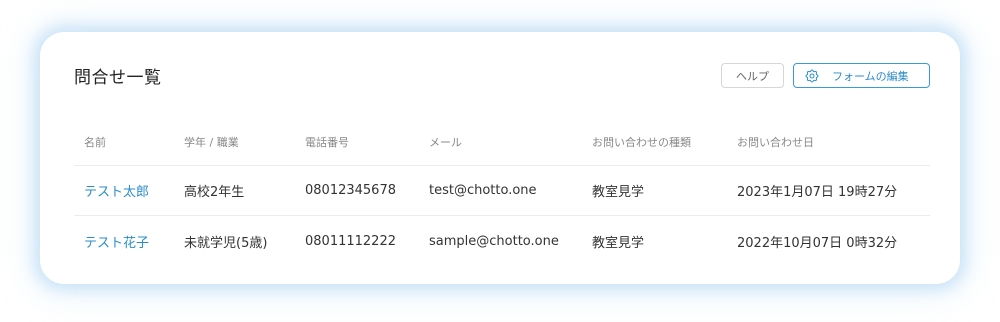  I want to click on edit-form-label: フォームの編集, so click(870, 76).